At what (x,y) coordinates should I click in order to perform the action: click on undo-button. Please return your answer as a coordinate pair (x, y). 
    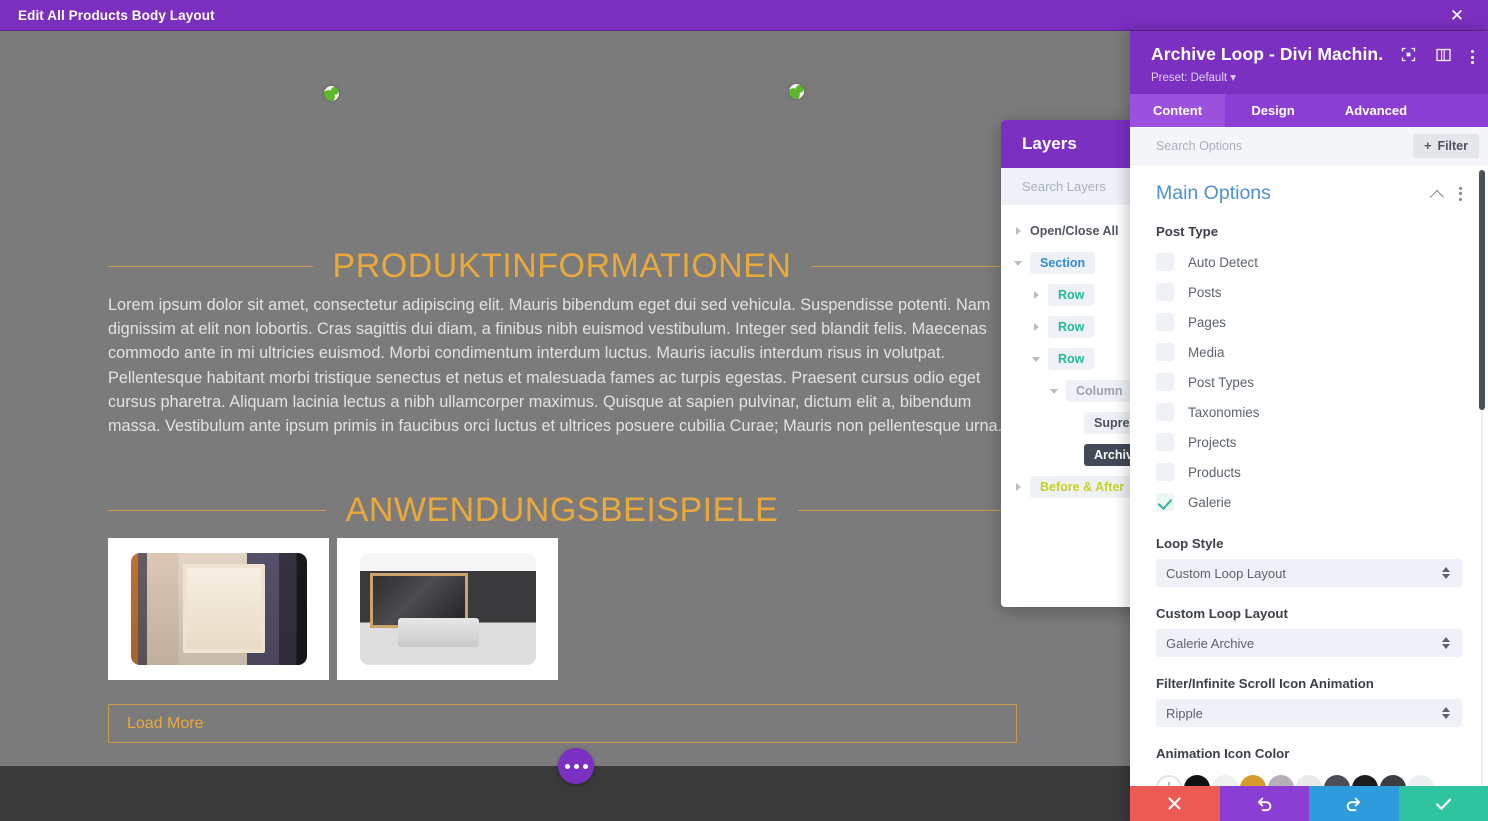
    Looking at the image, I should click on (1264, 803).